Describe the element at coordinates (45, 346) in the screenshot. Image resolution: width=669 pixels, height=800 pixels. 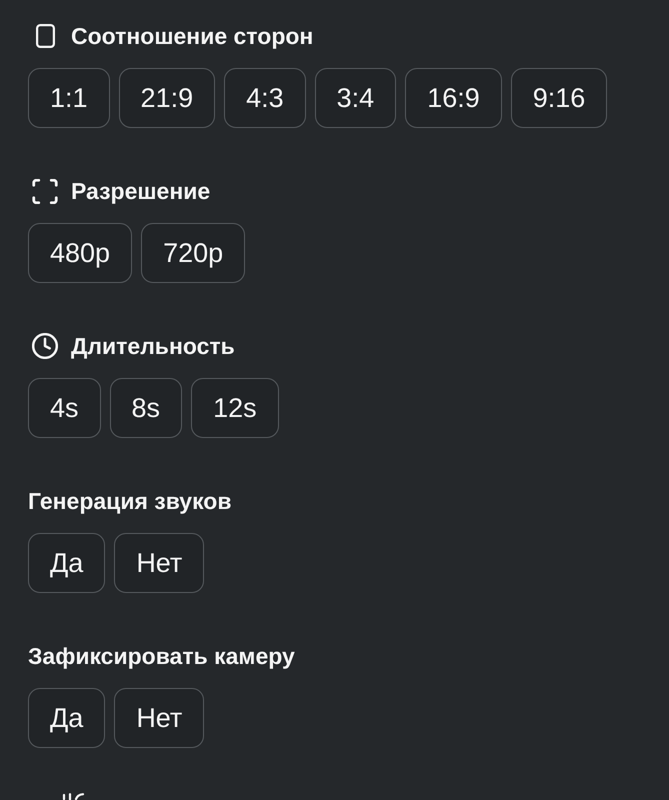
I see `clock-icon` at that location.